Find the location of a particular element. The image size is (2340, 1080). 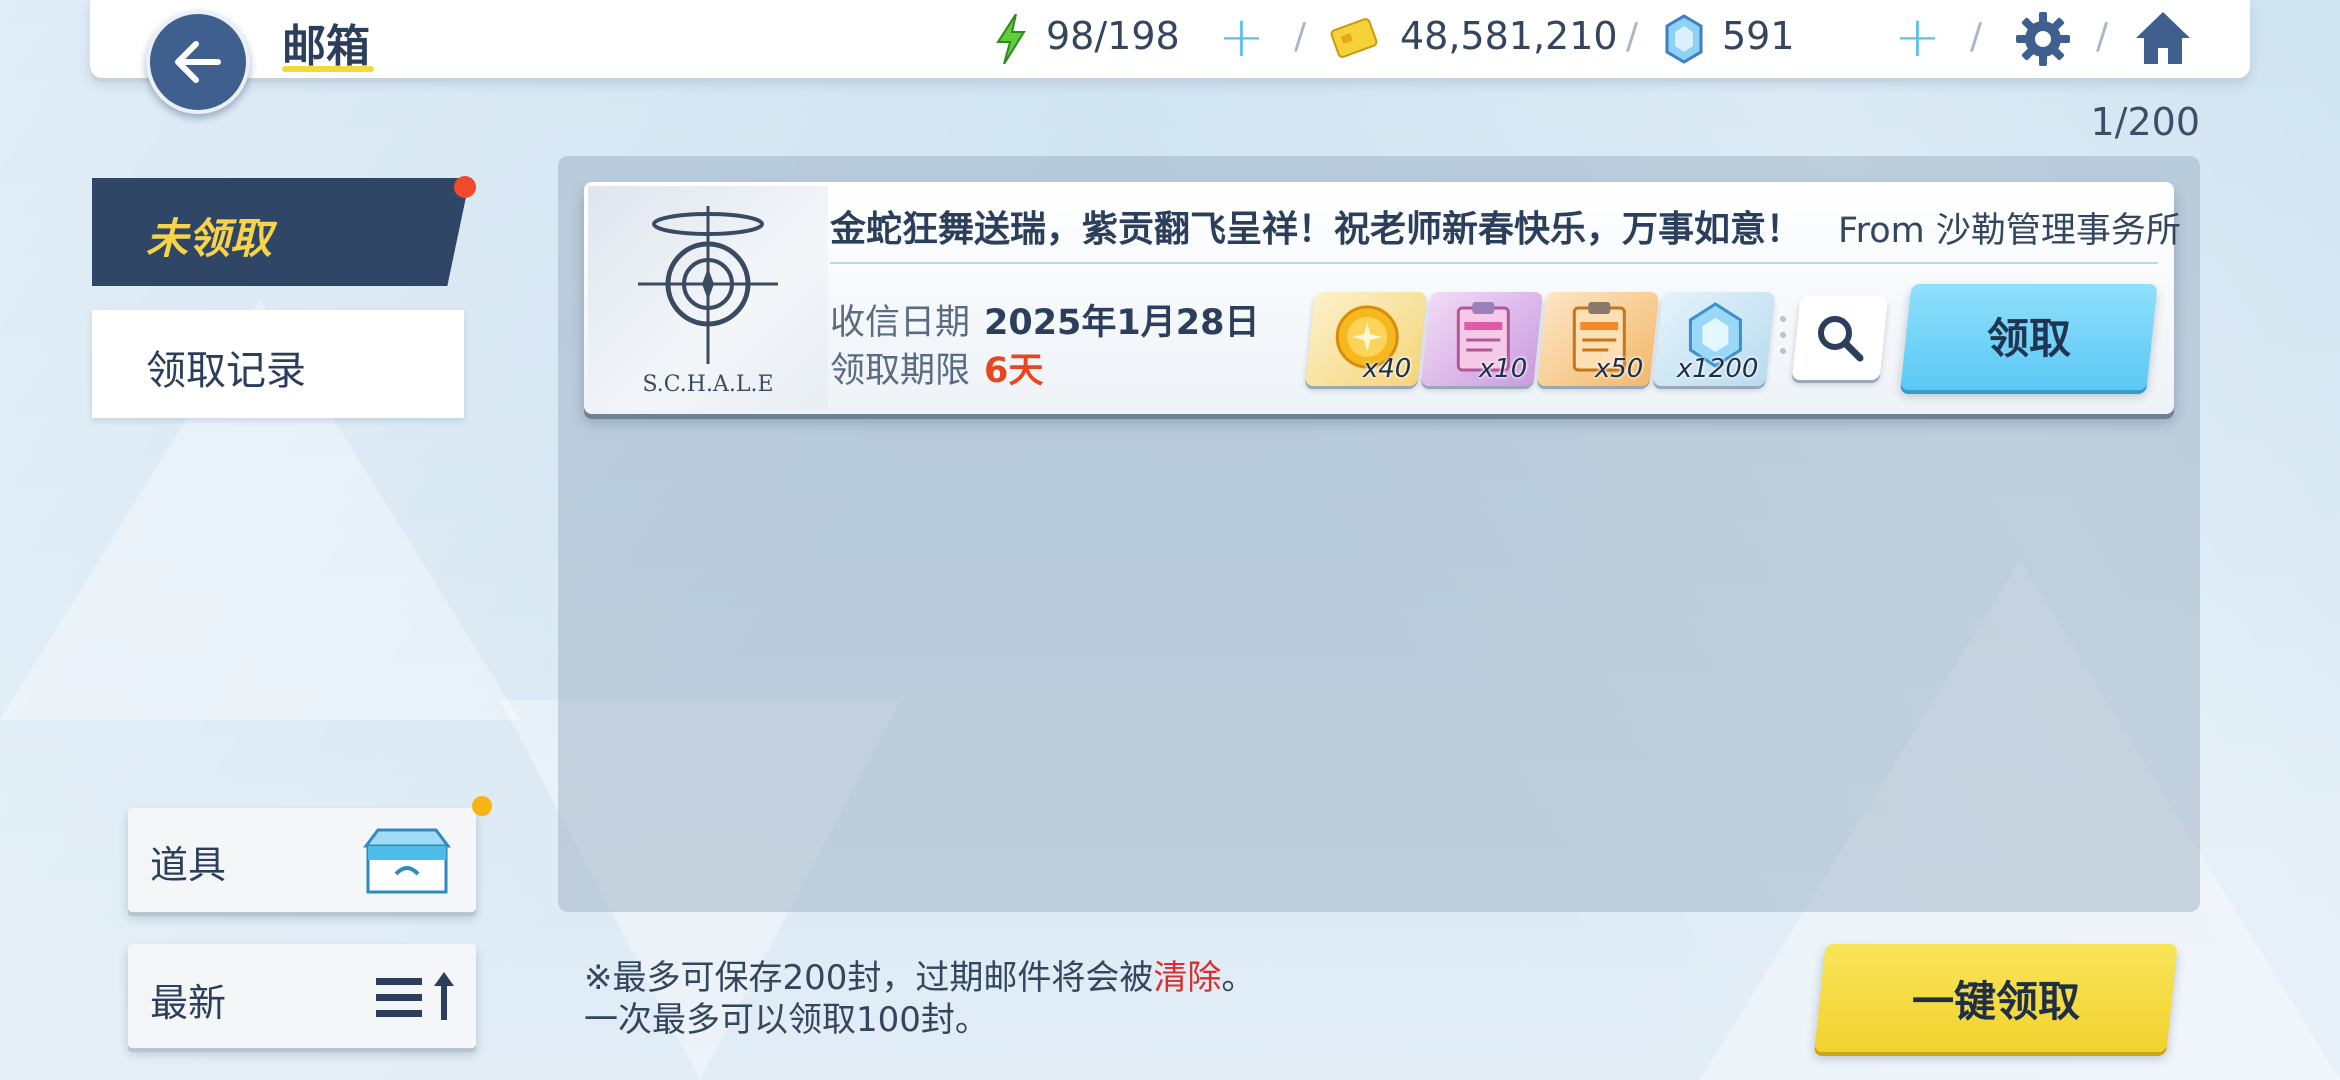

schale-emblem-icon is located at coordinates (708, 285).